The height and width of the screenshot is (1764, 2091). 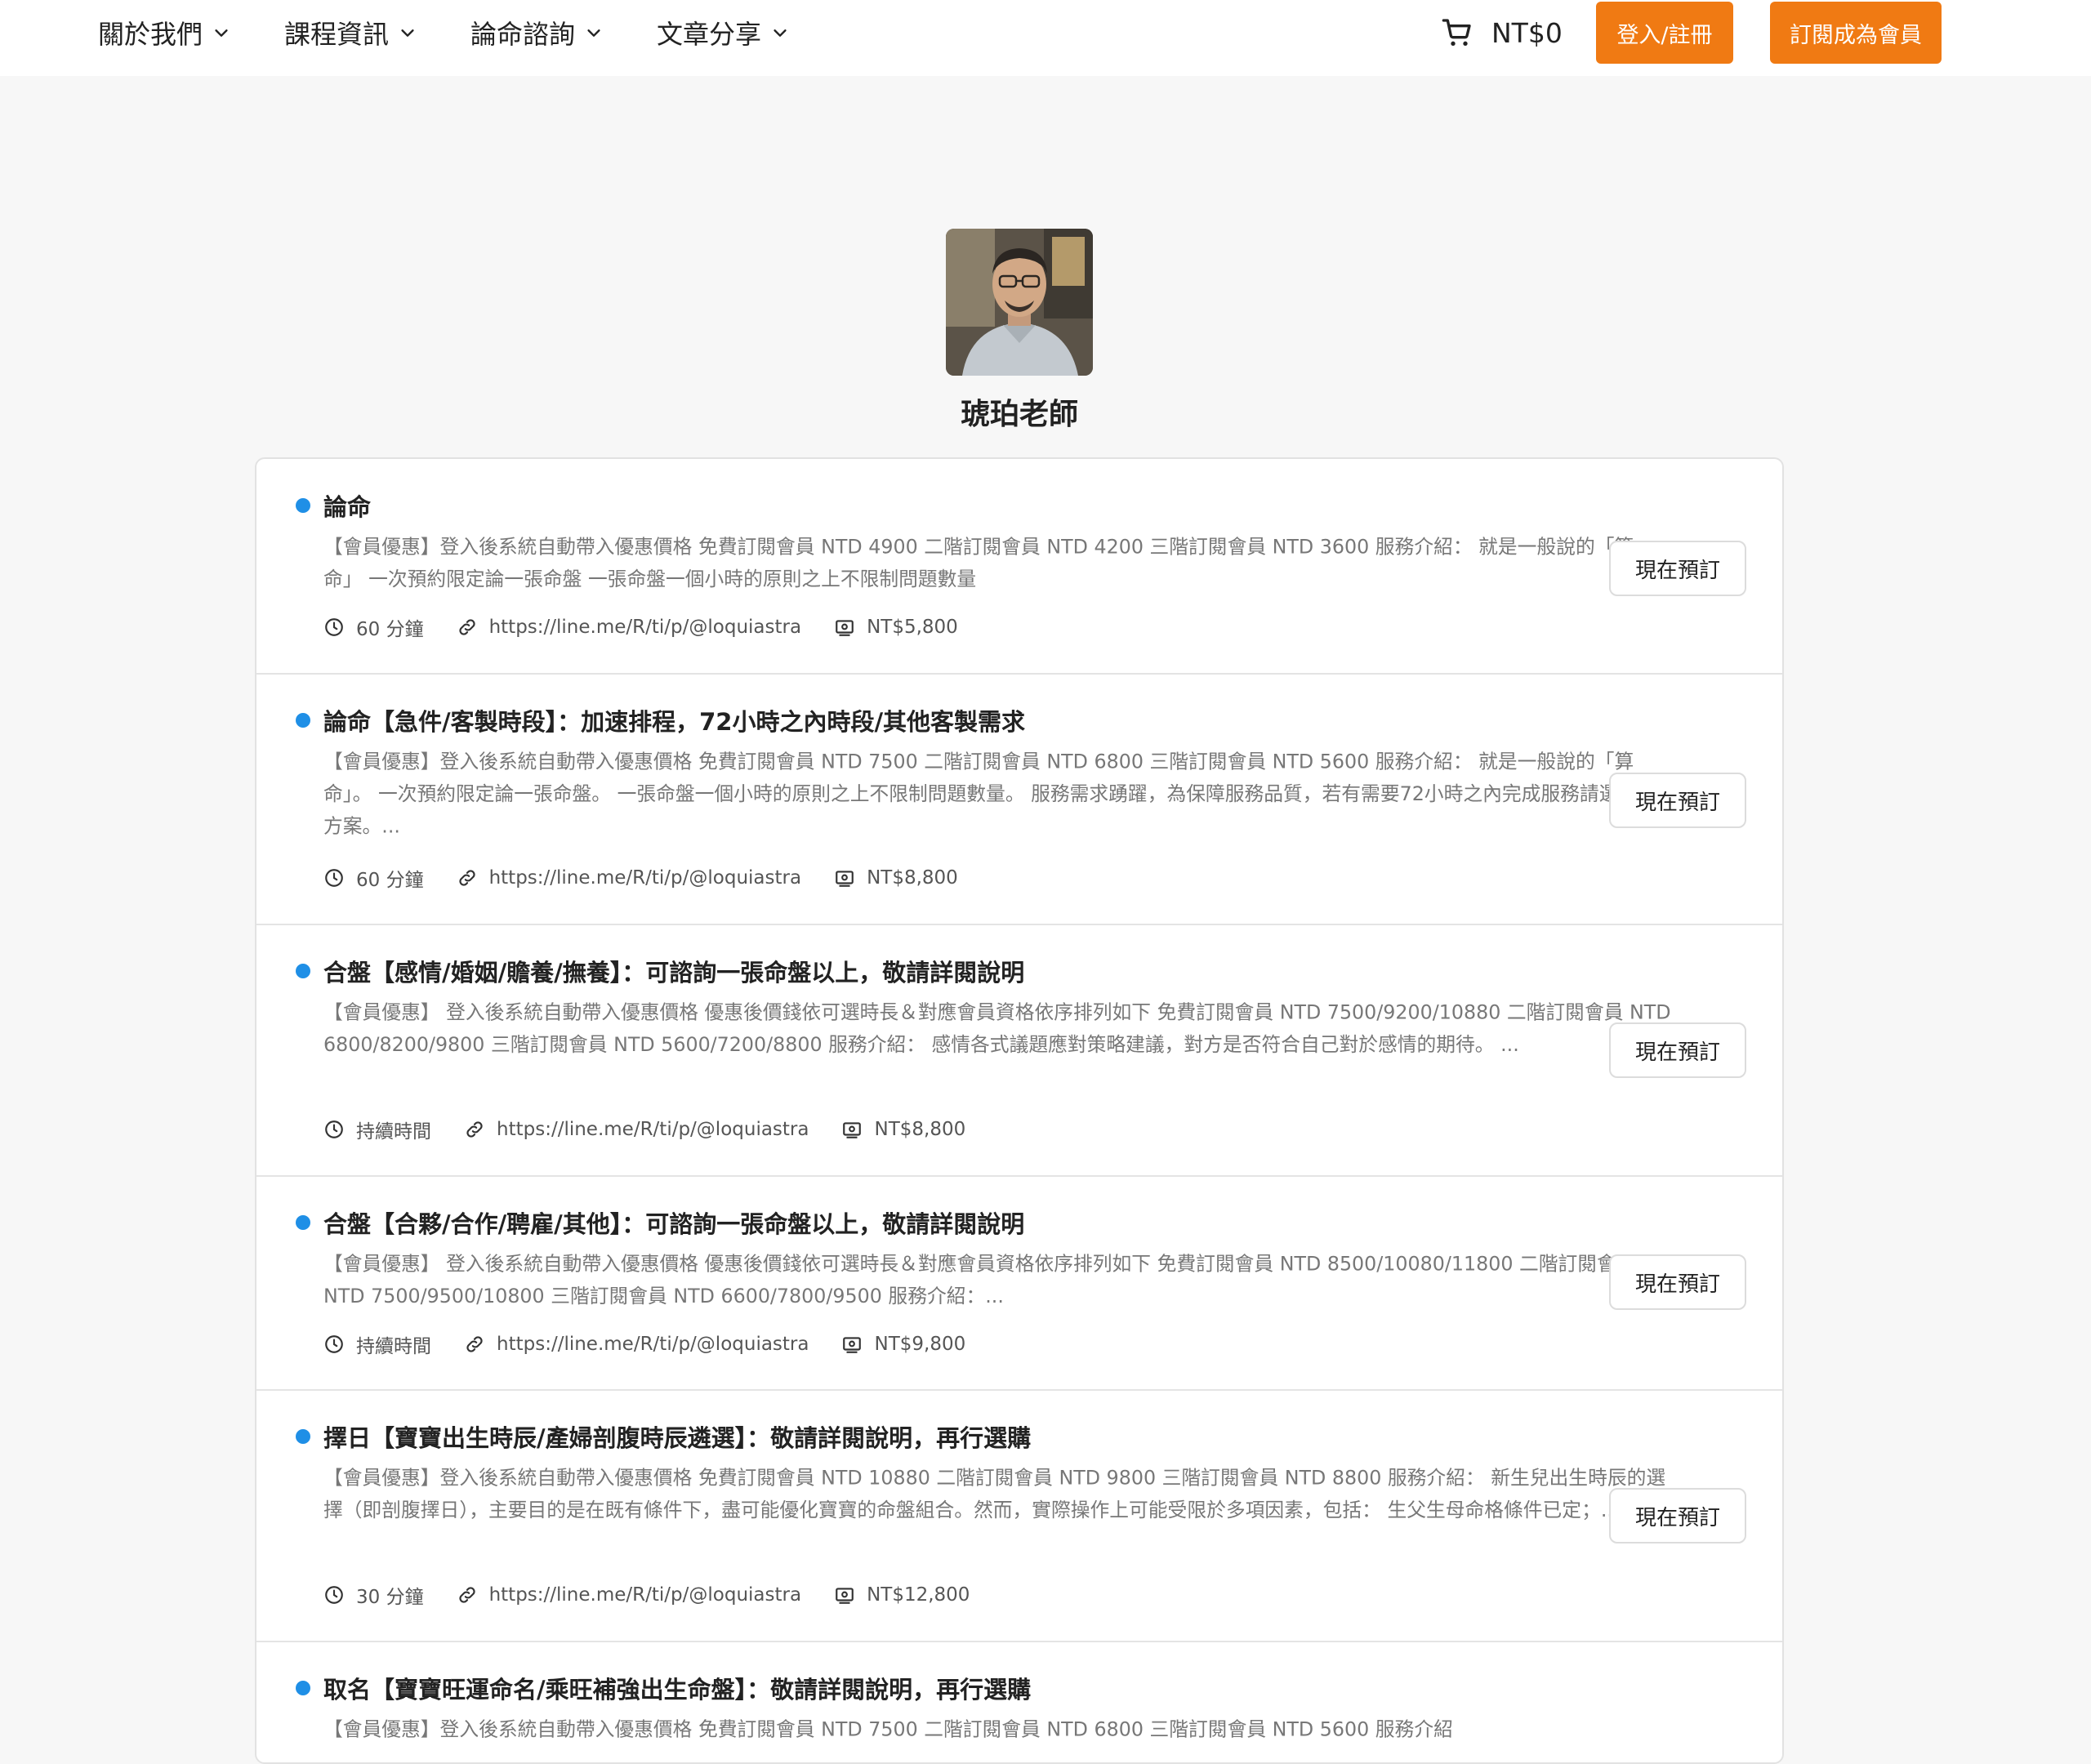 I want to click on price: NT$12,800, so click(x=902, y=1595).